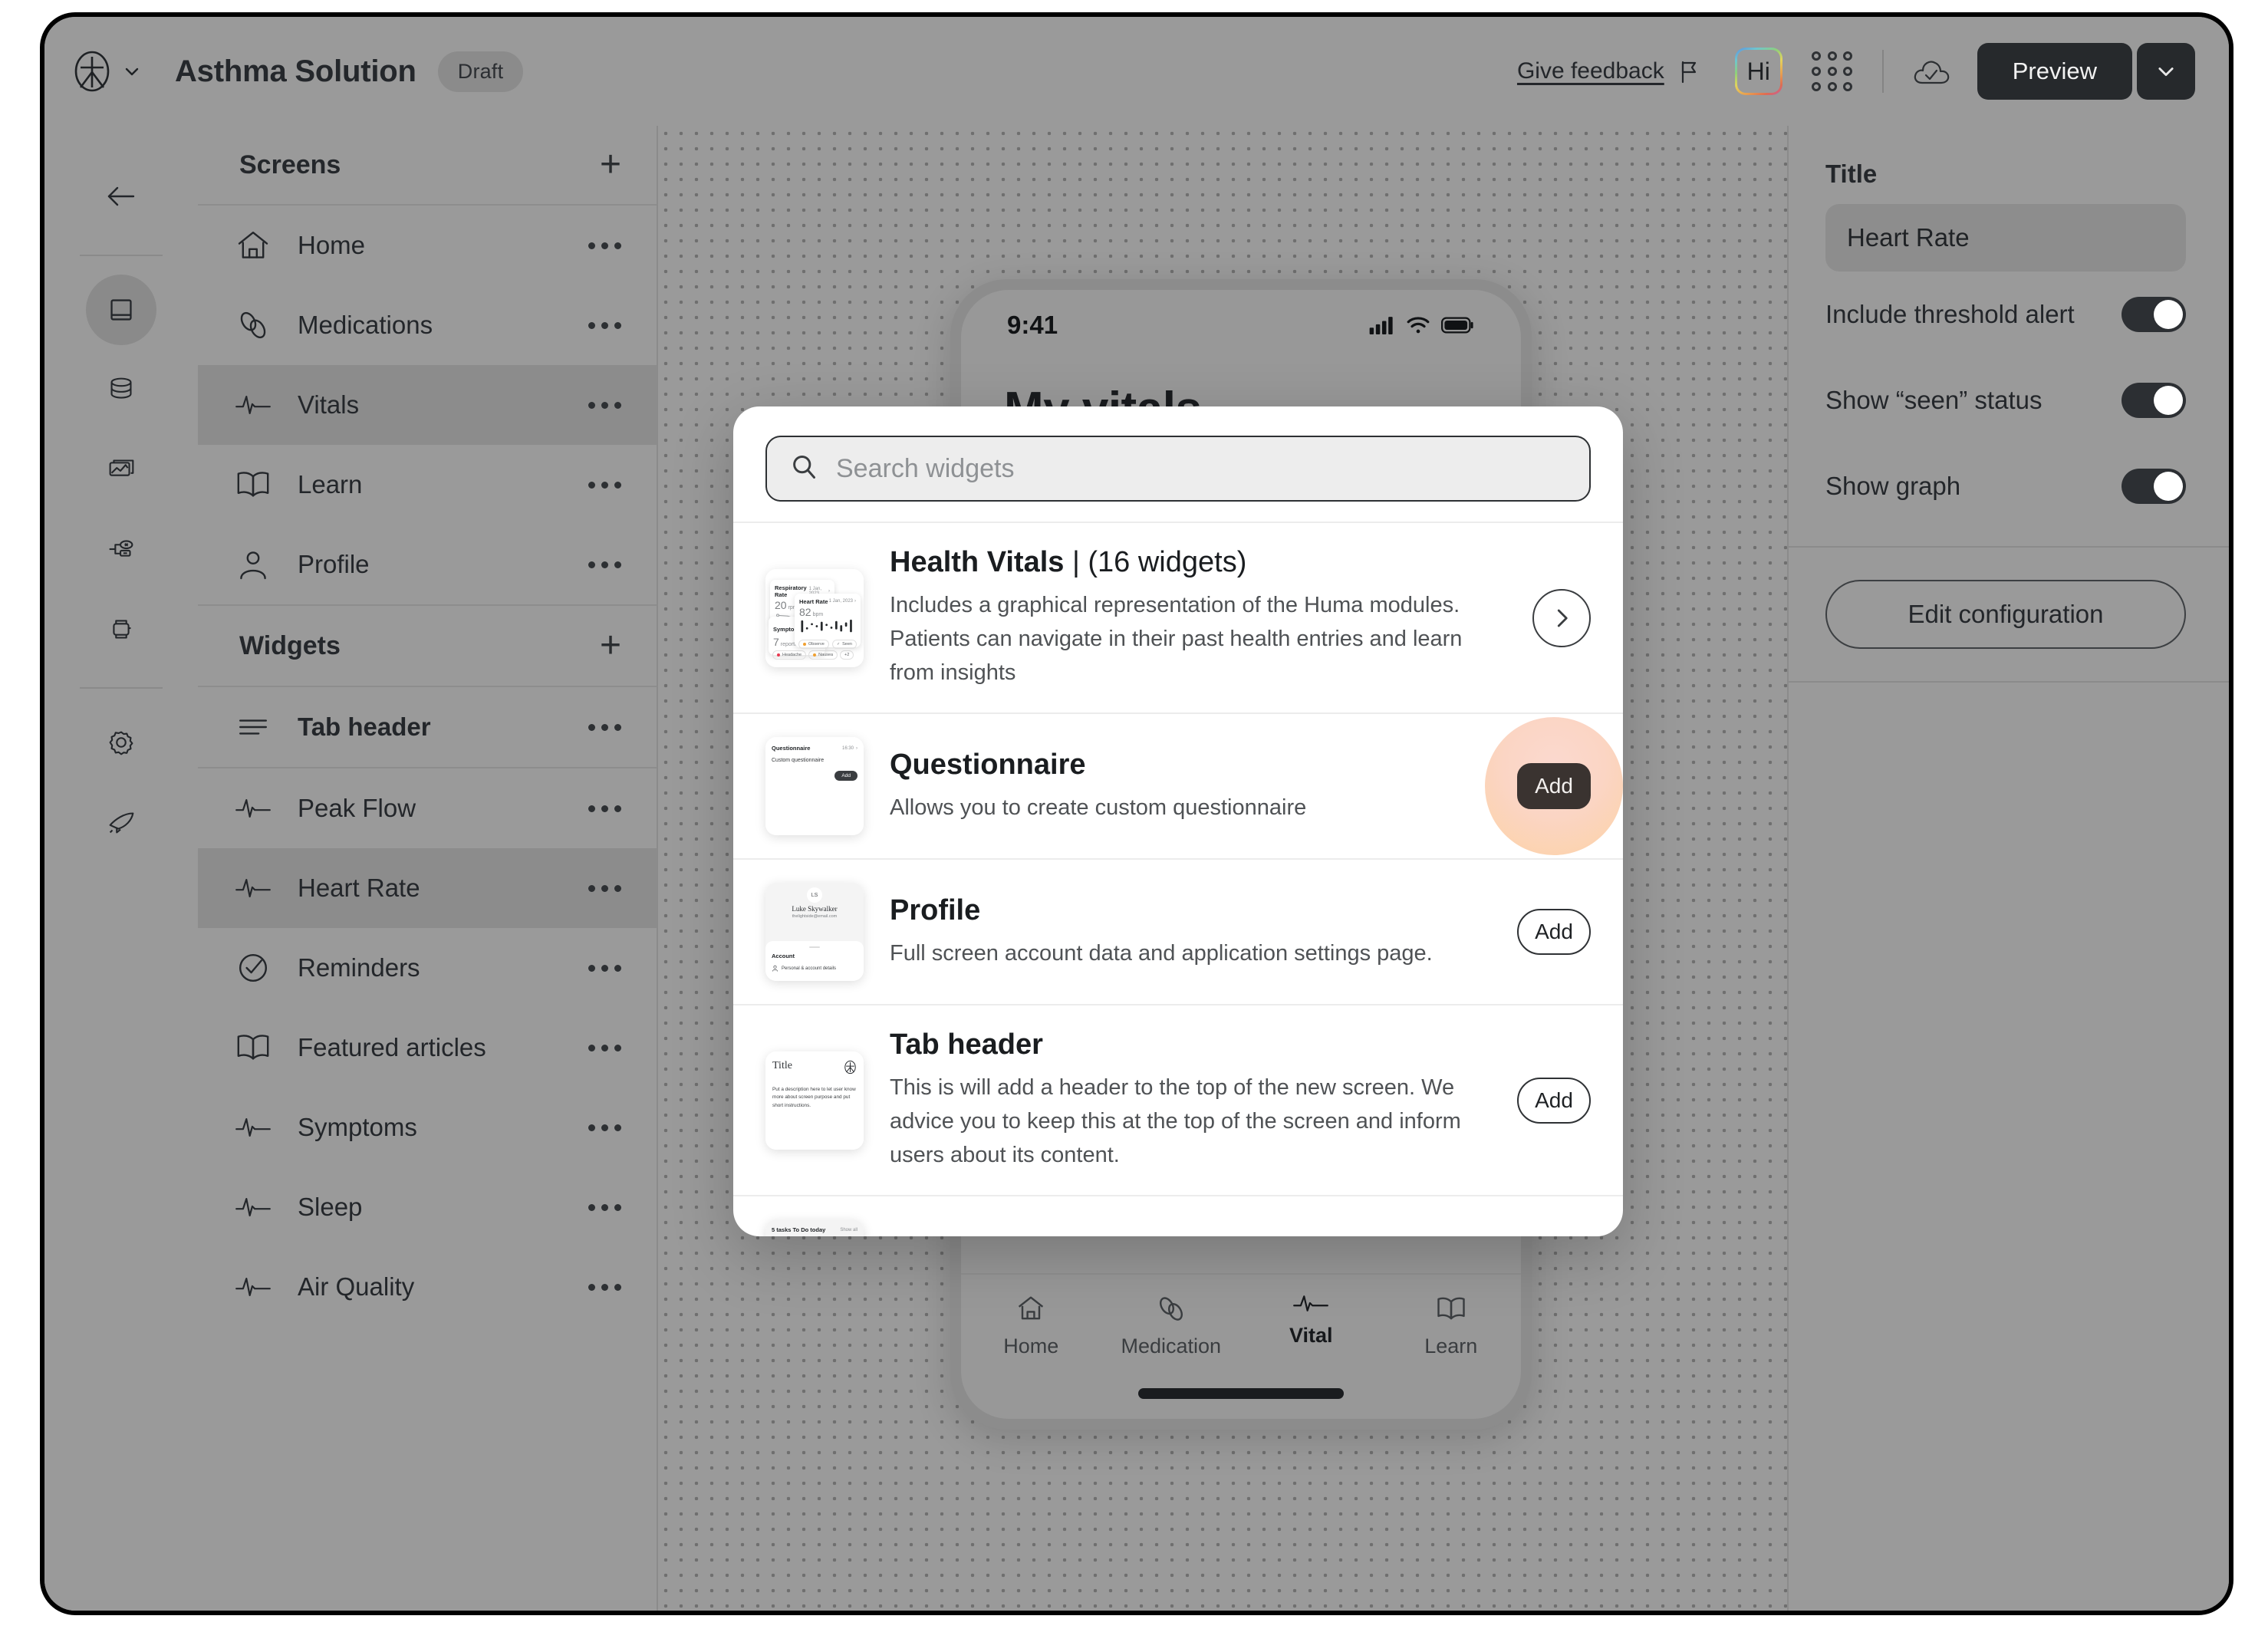 Image resolution: width=2268 pixels, height=1629 pixels. I want to click on widget-thumbnail: Respiratory Rate 1 Jan, 2023 › 20 rpm, so click(814, 617).